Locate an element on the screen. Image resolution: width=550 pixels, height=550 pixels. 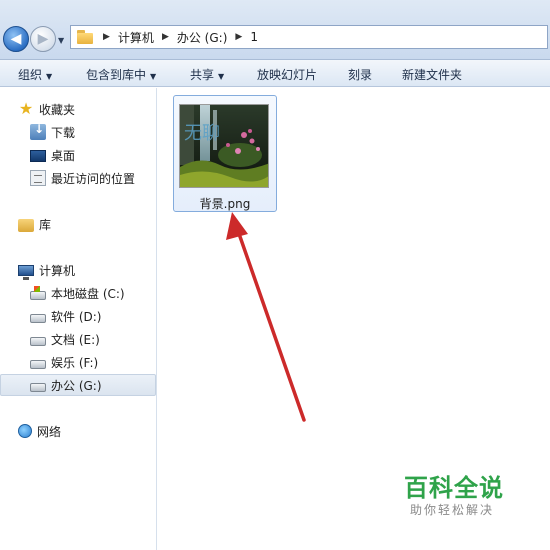
watermark-logo: 百科全说 助你轻松解决 is located at coordinates (456, 493).